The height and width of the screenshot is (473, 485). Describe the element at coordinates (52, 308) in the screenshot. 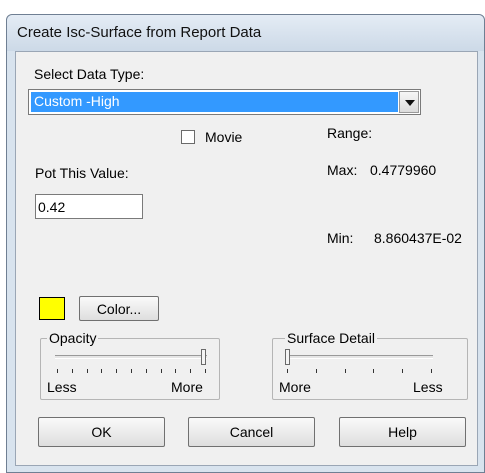

I see `color-swatch` at that location.